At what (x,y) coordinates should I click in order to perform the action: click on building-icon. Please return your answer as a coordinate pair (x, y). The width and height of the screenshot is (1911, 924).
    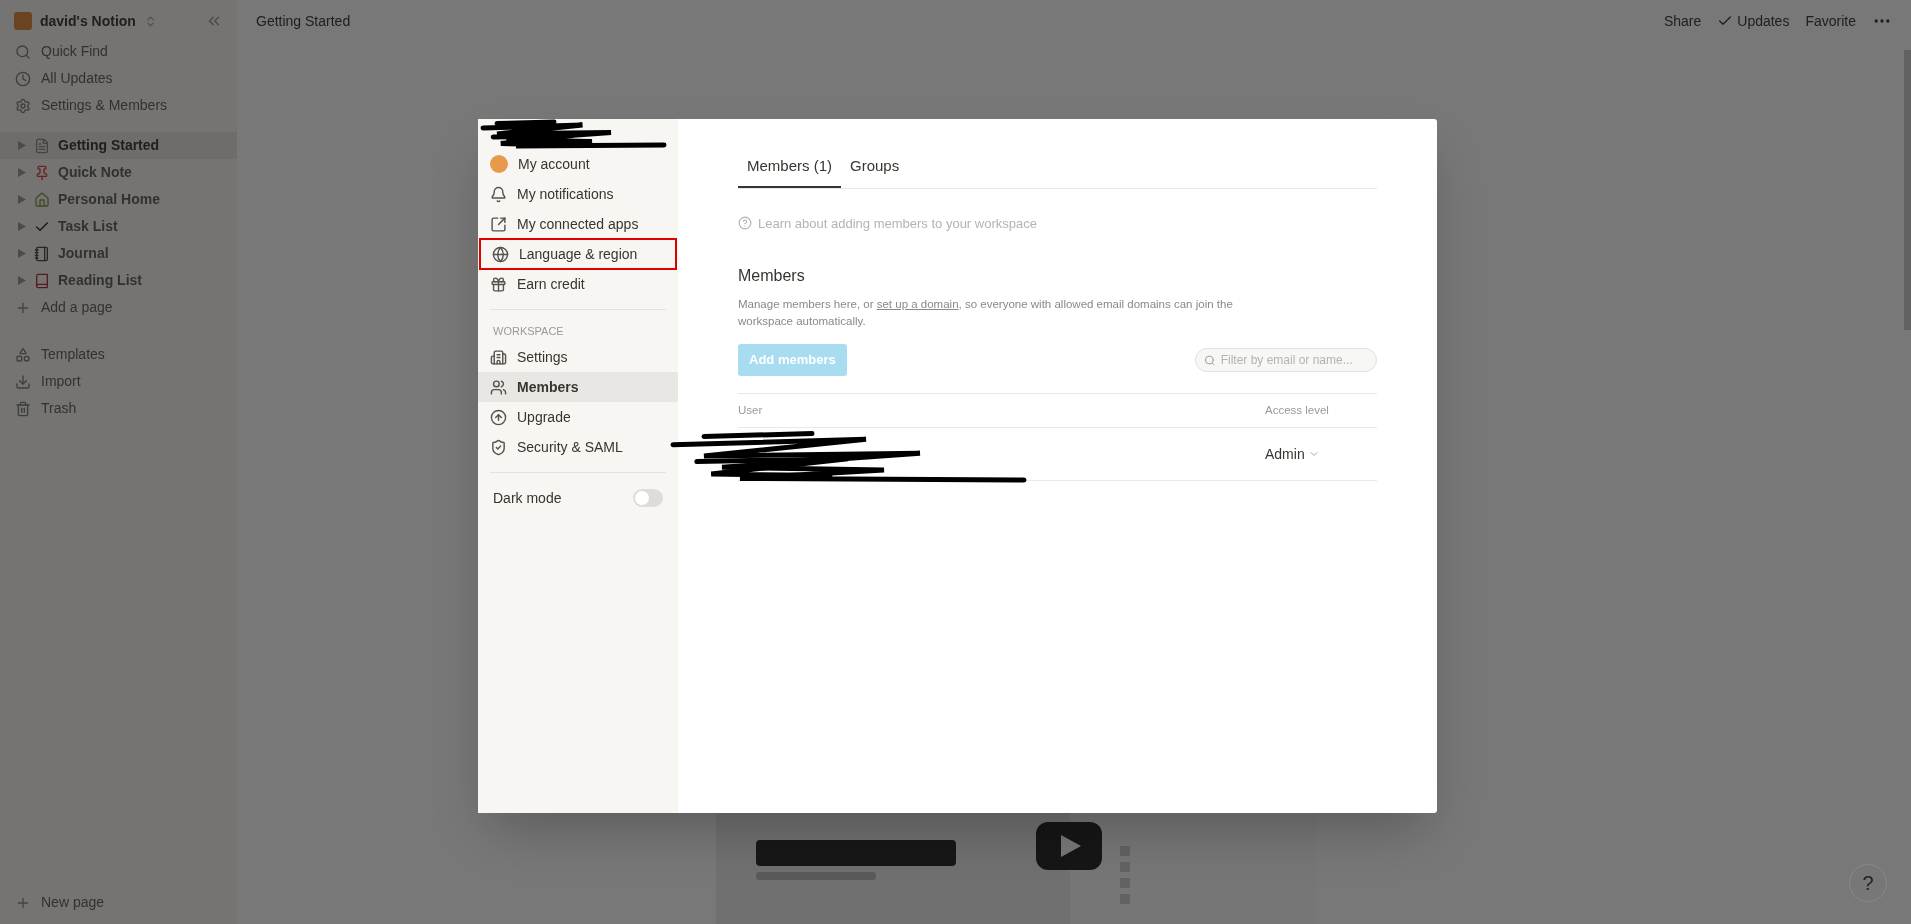
    Looking at the image, I should click on (498, 357).